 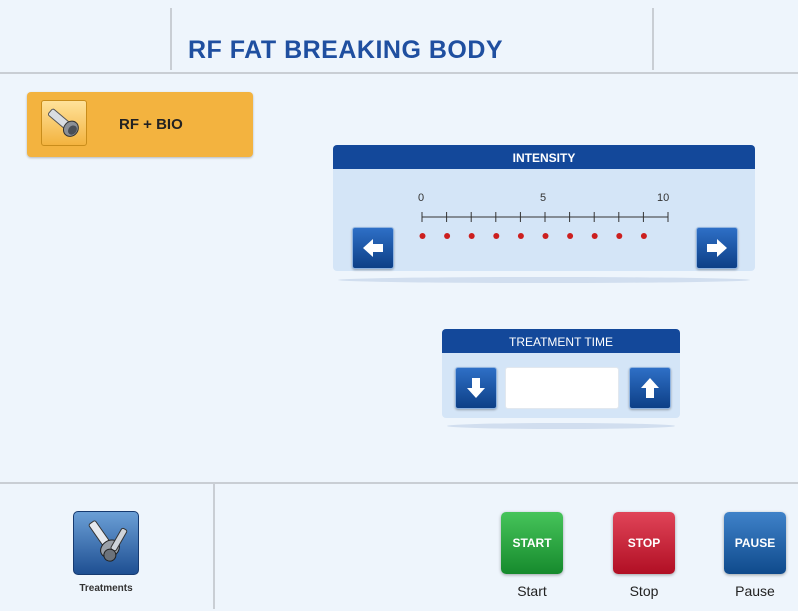 What do you see at coordinates (421, 198) in the screenshot?
I see `intensity-scale-min: 0` at bounding box center [421, 198].